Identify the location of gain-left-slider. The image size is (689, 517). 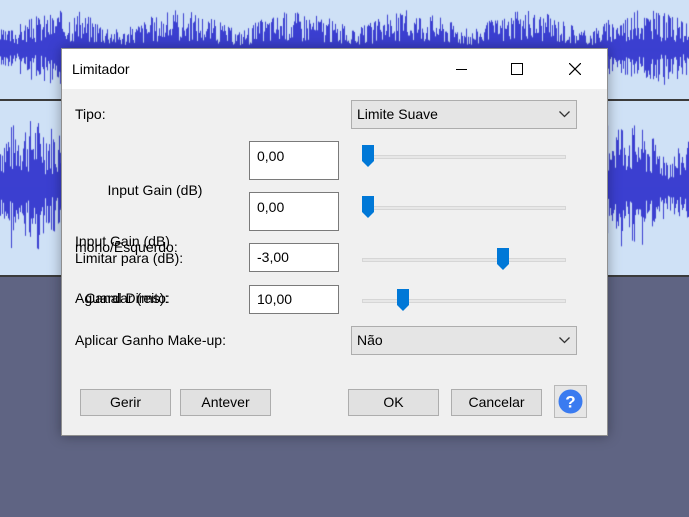
(464, 156).